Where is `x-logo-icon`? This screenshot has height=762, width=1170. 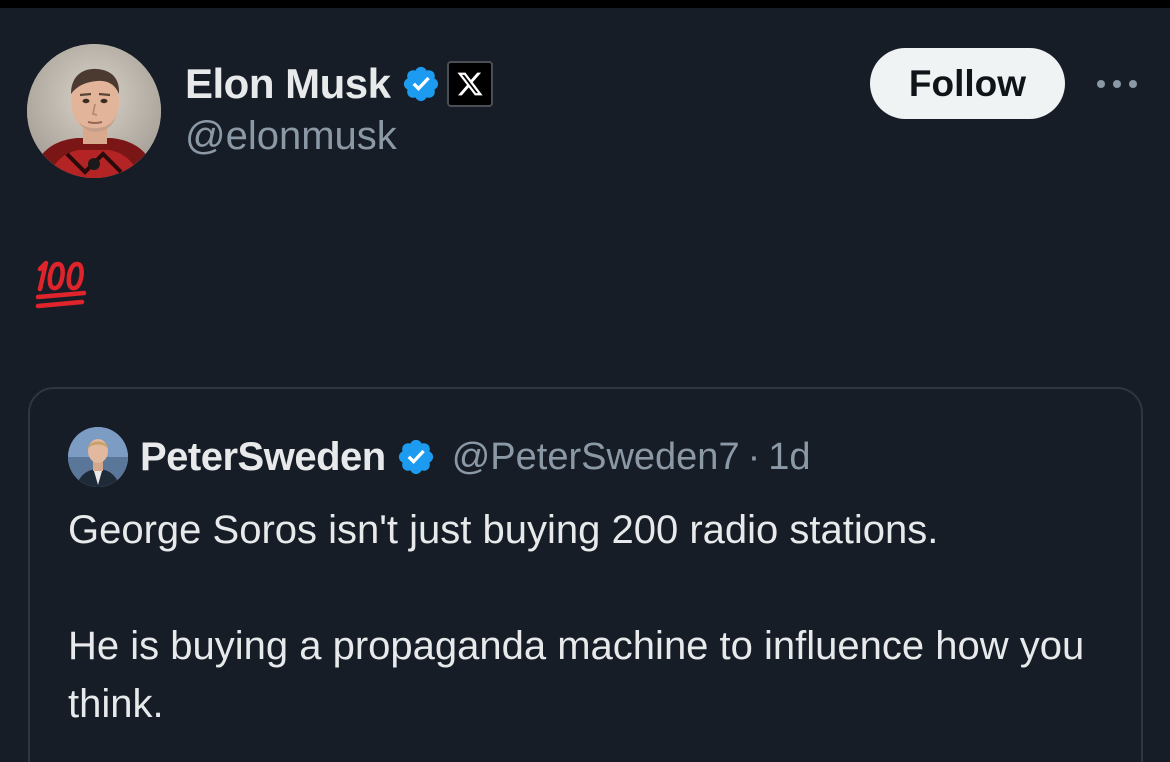 x-logo-icon is located at coordinates (469, 84).